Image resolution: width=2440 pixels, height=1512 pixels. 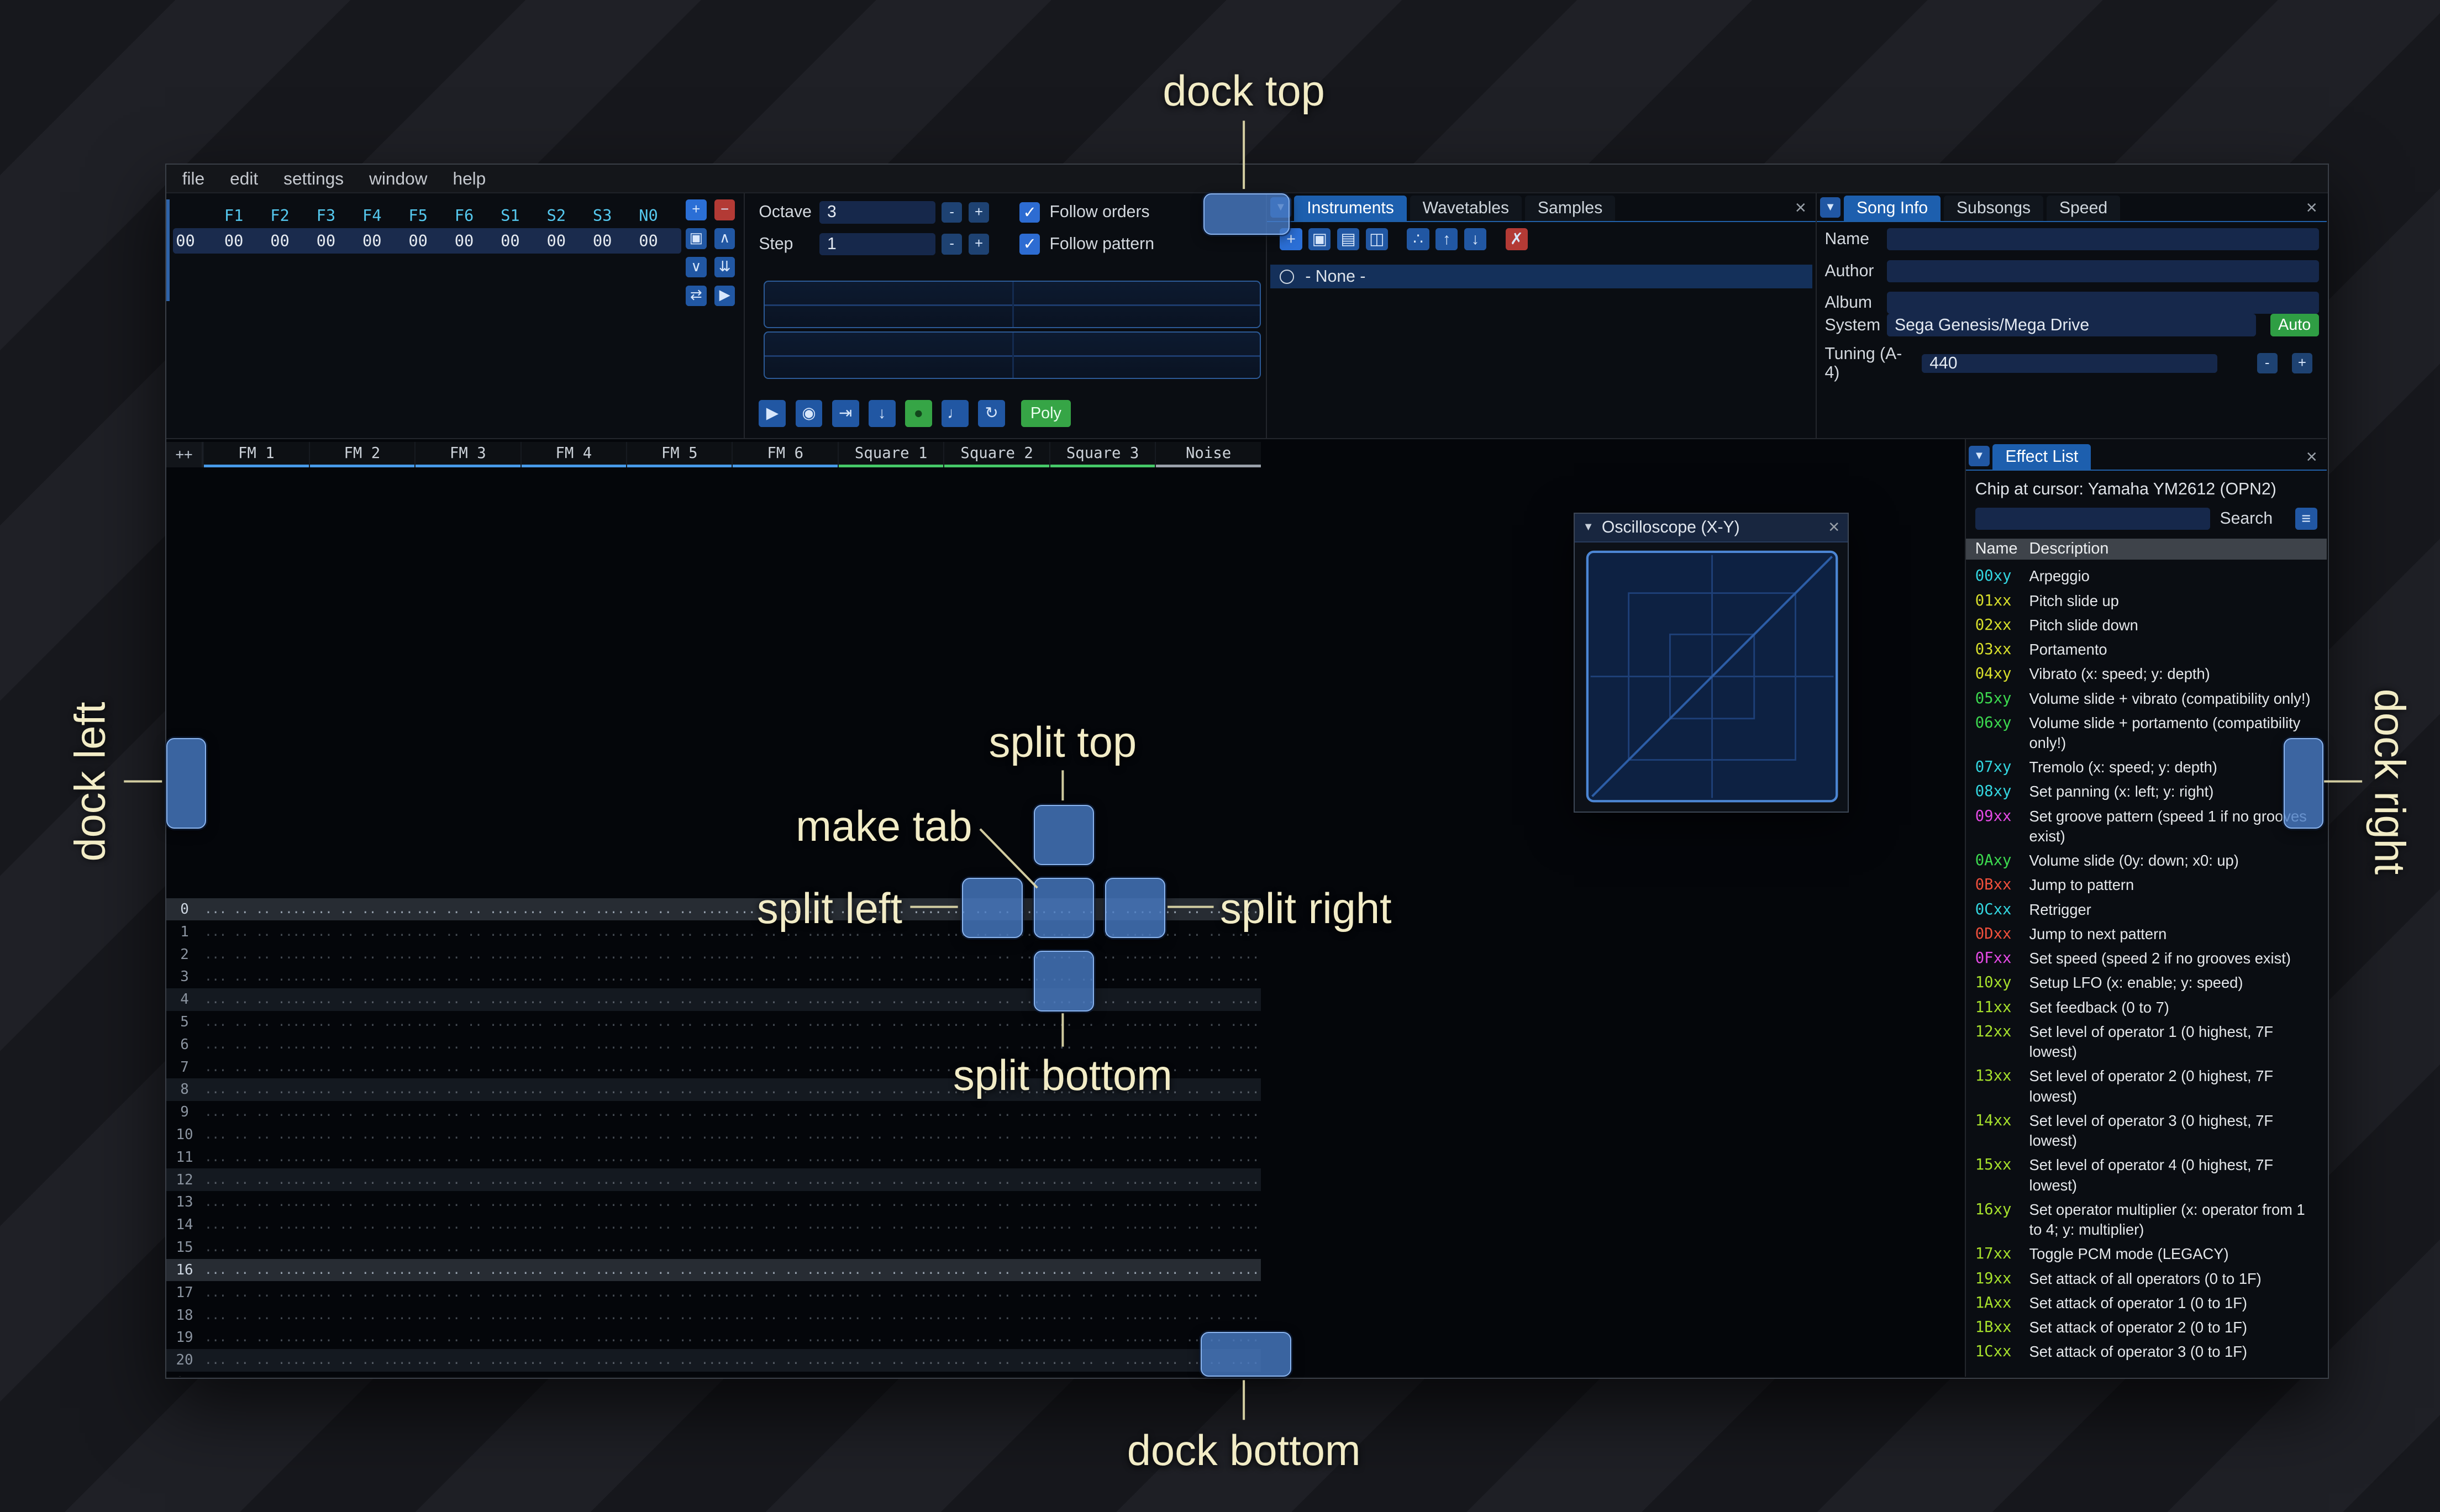 I want to click on effect-row-1Bxx: 1Bxx Set attack of operator 2 (0 to 1F), so click(x=2146, y=1327).